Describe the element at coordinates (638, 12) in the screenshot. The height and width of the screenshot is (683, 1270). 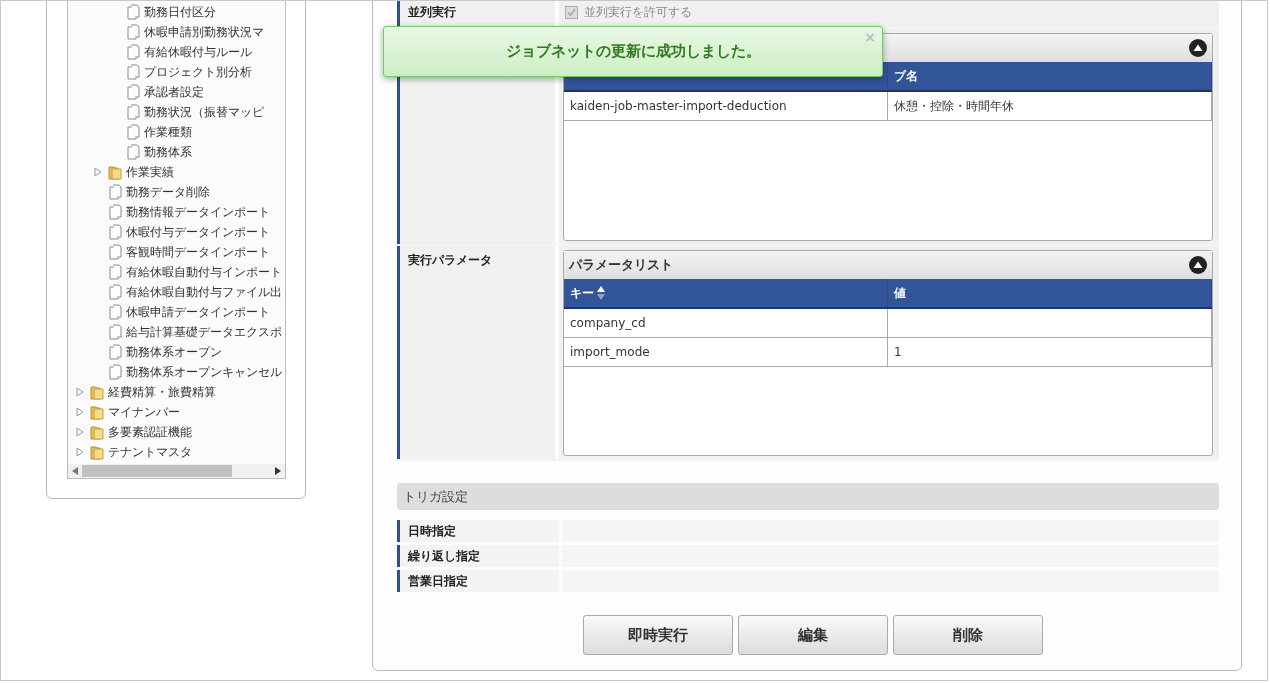
I see `checkbox-label: 並列実行を許可する` at that location.